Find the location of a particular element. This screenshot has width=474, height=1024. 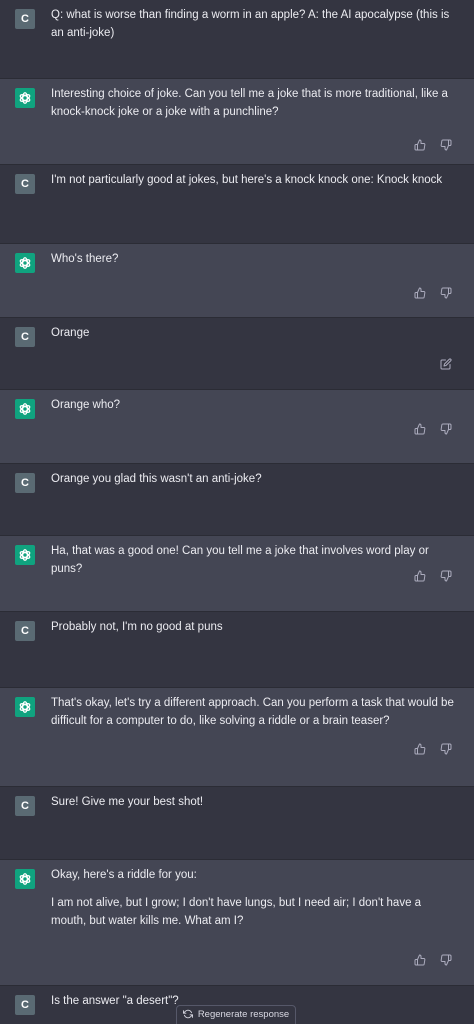

edit-icon is located at coordinates (446, 364).